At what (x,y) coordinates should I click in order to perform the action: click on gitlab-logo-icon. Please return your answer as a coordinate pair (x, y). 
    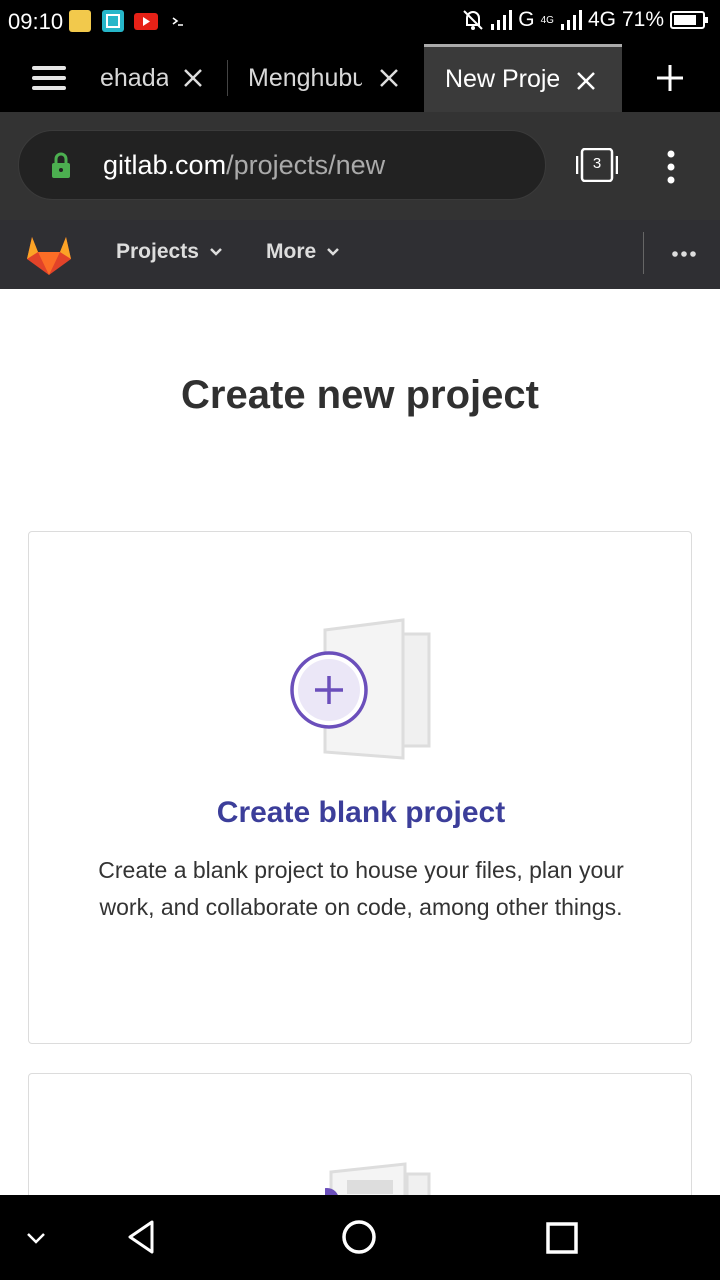
    Looking at the image, I should click on (49, 254).